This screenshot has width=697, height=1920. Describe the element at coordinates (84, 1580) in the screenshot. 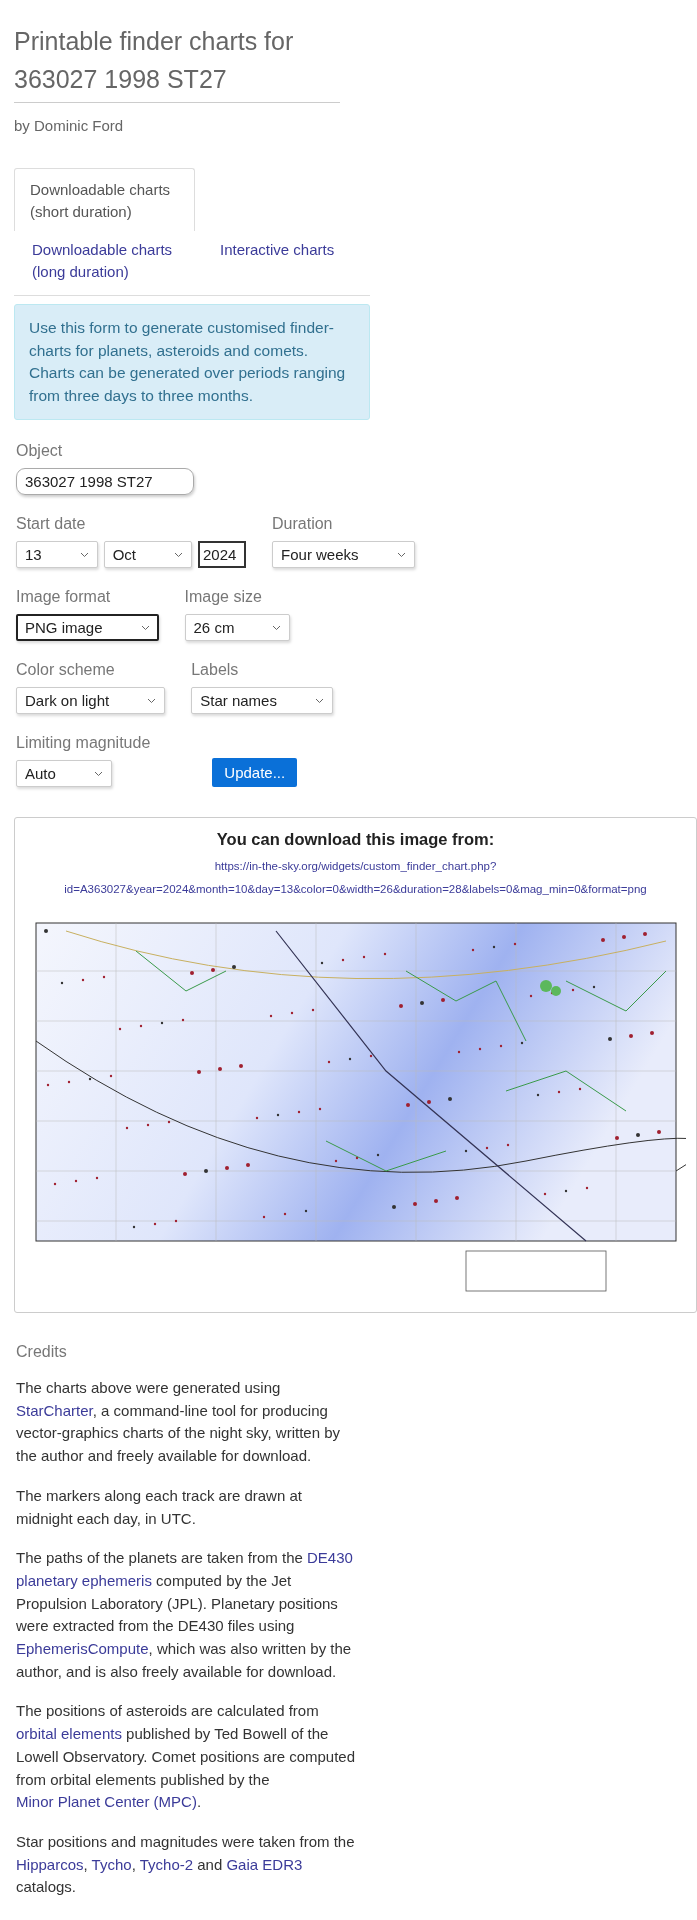

I see `text-link: planetary ephemeris` at that location.